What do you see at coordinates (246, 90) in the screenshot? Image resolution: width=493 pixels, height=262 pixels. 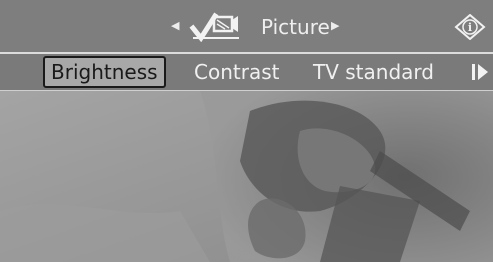 I see `tab-bar-separator` at bounding box center [246, 90].